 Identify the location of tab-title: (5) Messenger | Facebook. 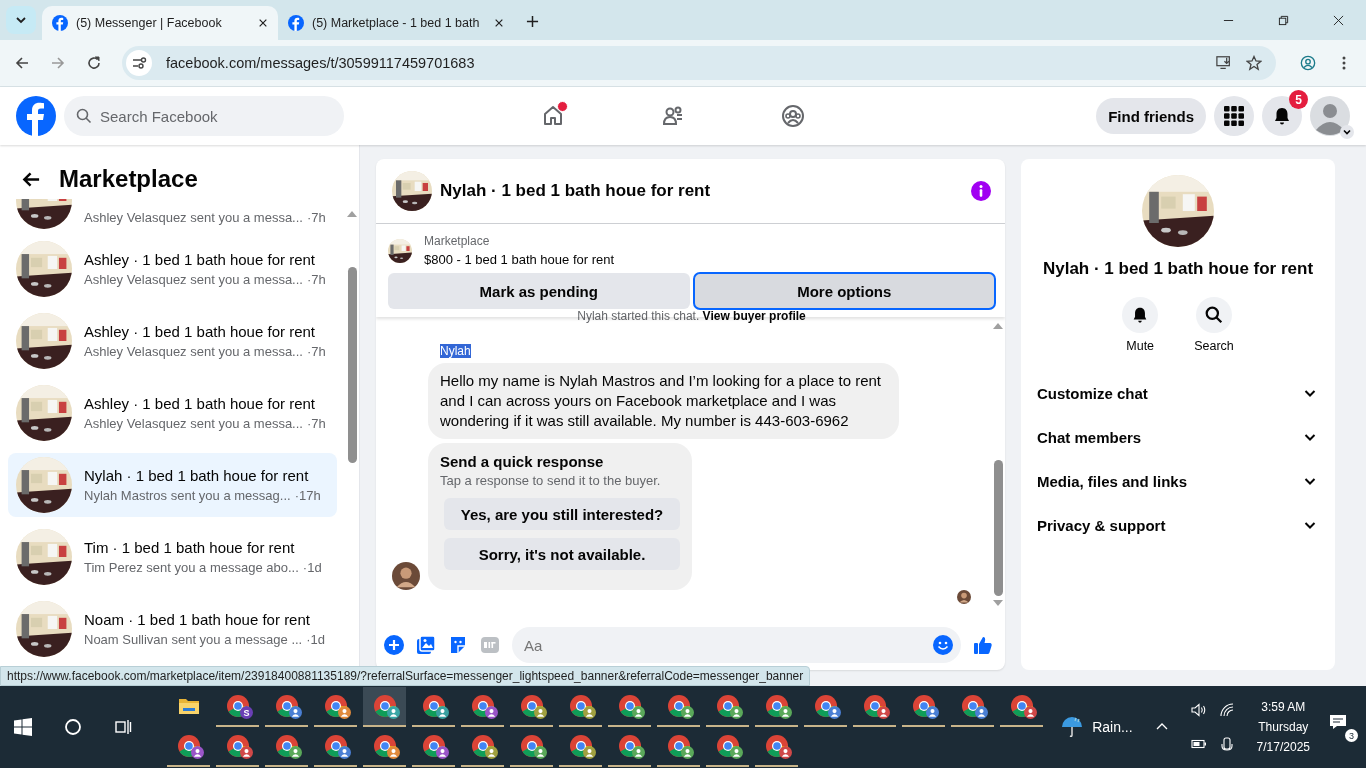
(149, 23).